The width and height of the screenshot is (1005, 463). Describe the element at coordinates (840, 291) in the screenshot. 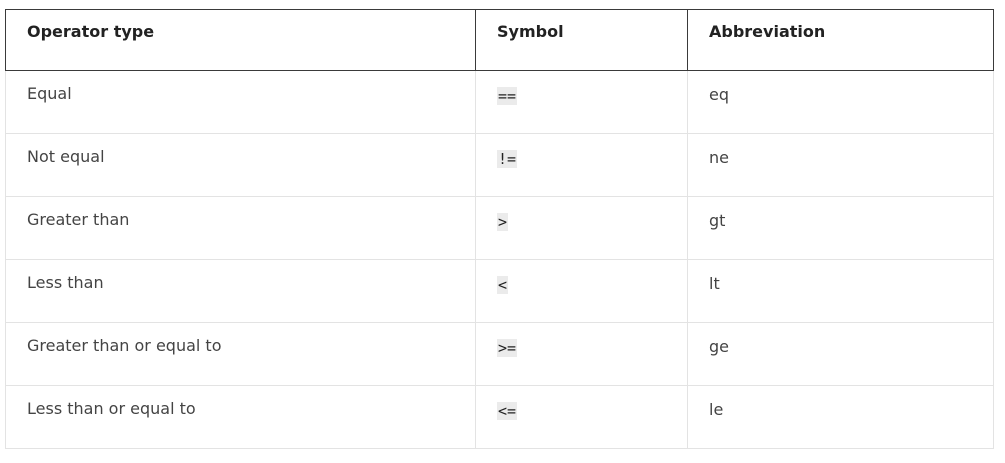

I see `abbreviation-cell: lt` at that location.